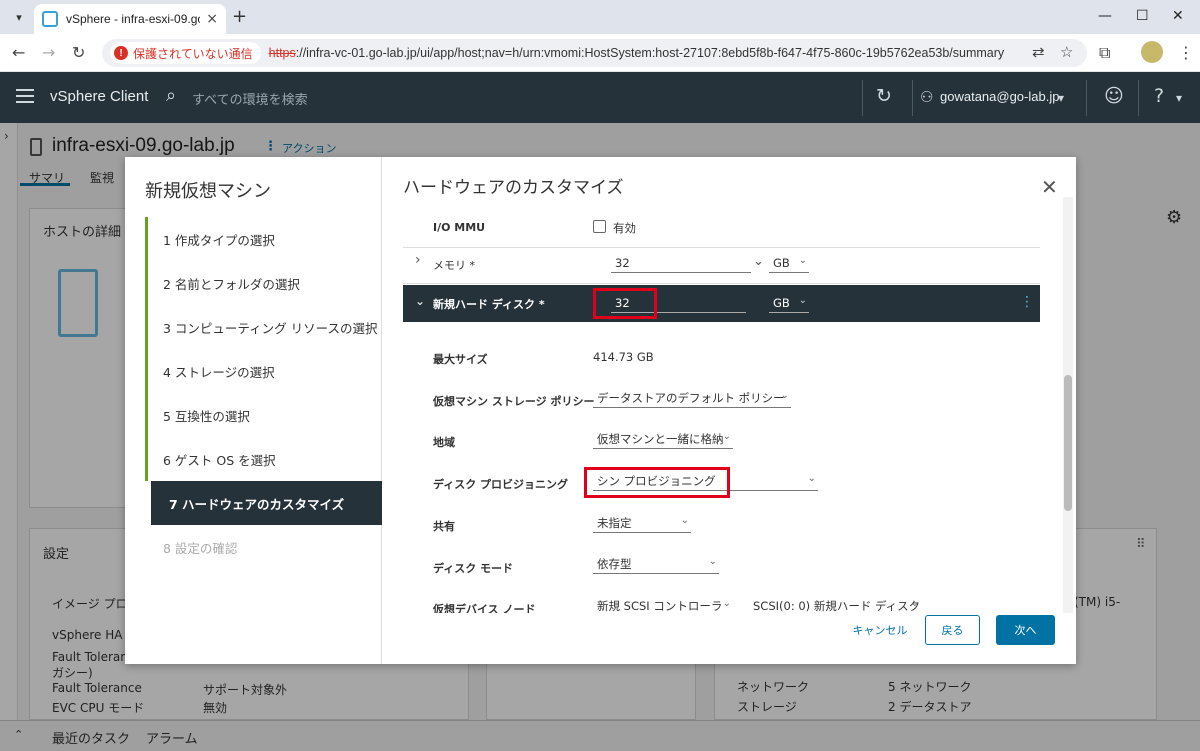  Describe the element at coordinates (193, 53) in the screenshot. I see `insecure-label: 保護されていない通信` at that location.